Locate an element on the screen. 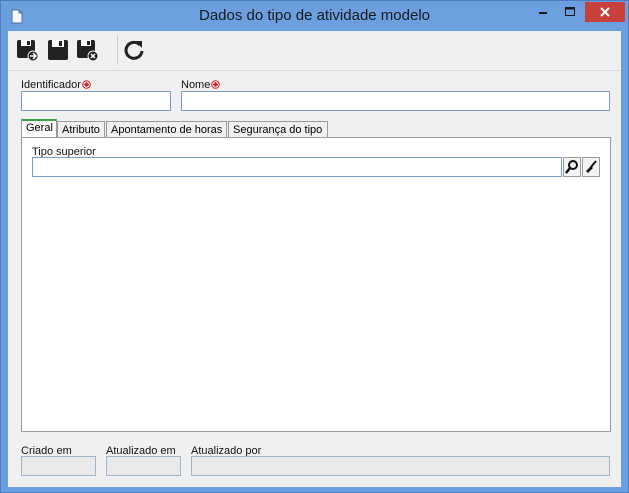 This screenshot has height=493, width=629. minimize-button is located at coordinates (543, 12).